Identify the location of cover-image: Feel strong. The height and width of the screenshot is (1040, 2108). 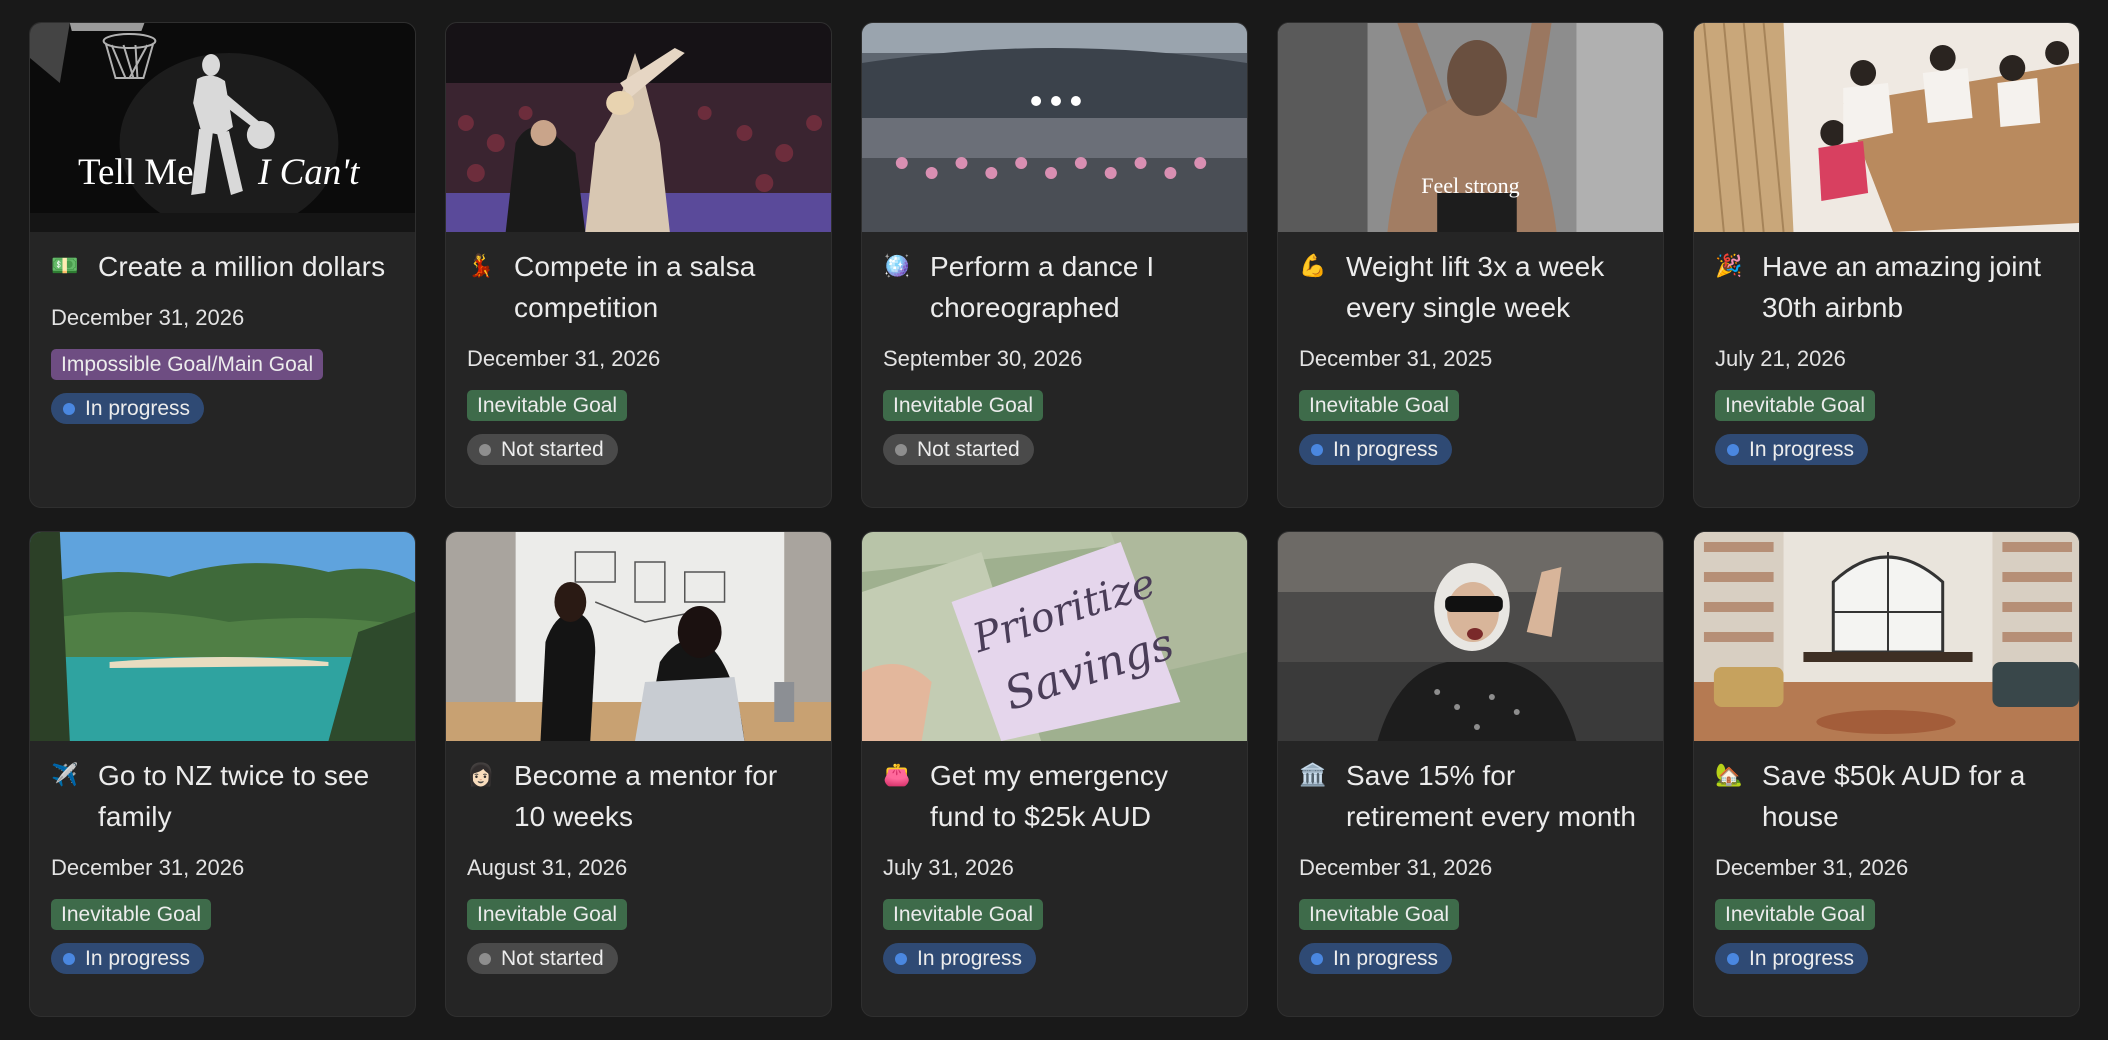
(1470, 127).